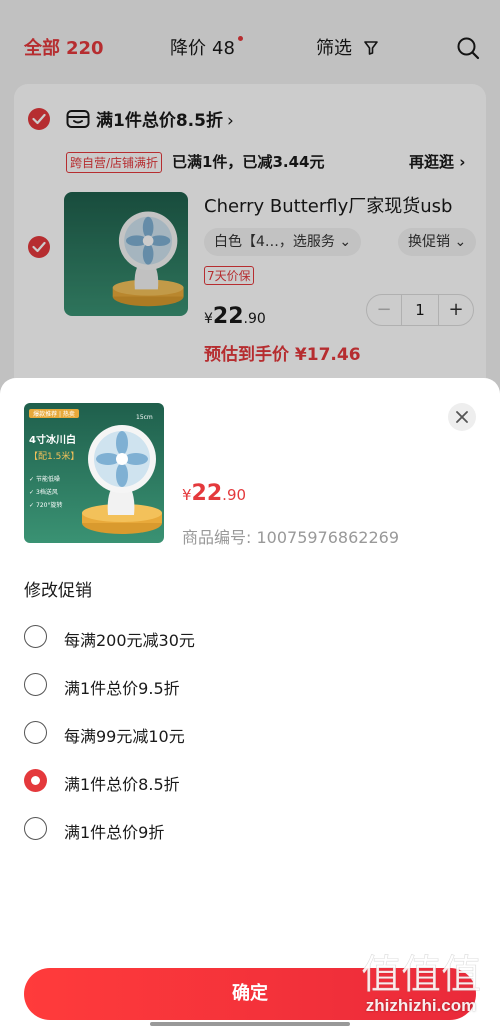 Image resolution: width=500 pixels, height=1028 pixels. Describe the element at coordinates (35, 780) in the screenshot. I see `radio-button-selected` at that location.